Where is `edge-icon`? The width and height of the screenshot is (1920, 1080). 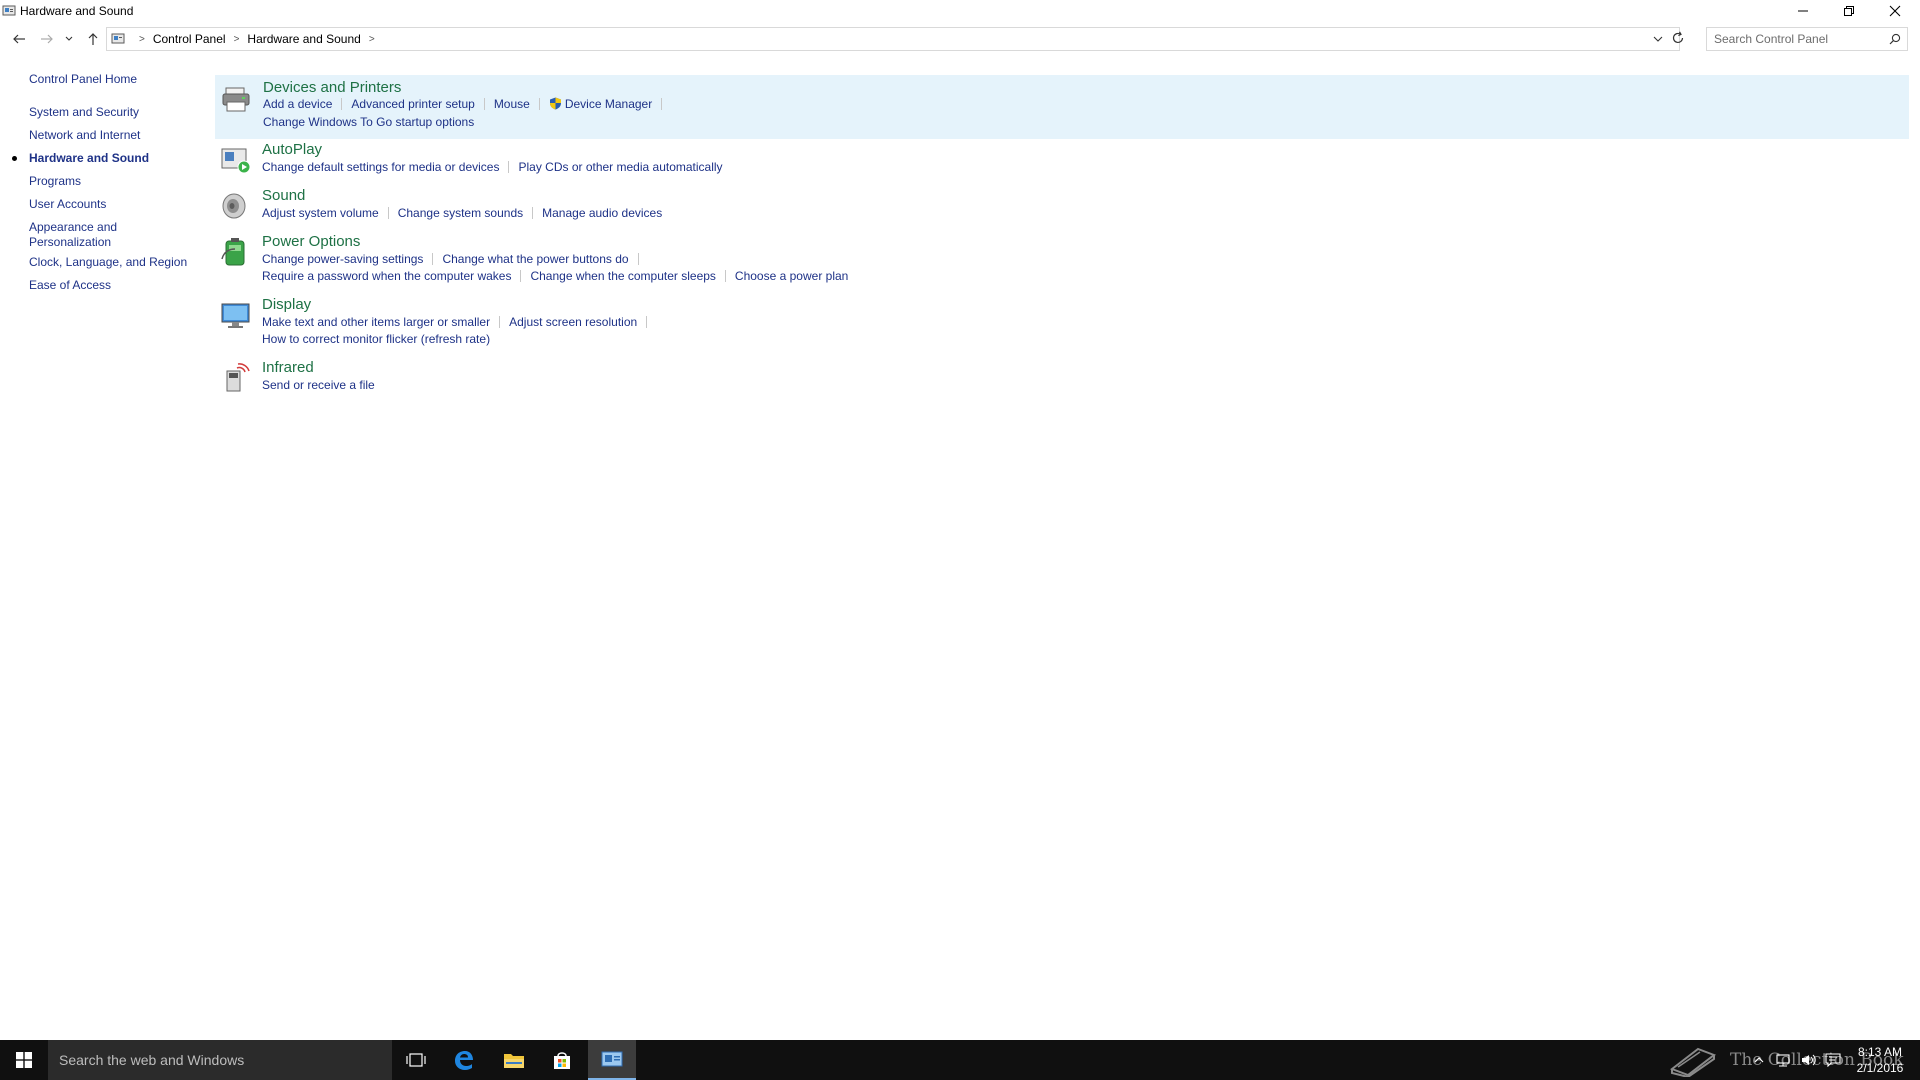
edge-icon is located at coordinates (464, 1060).